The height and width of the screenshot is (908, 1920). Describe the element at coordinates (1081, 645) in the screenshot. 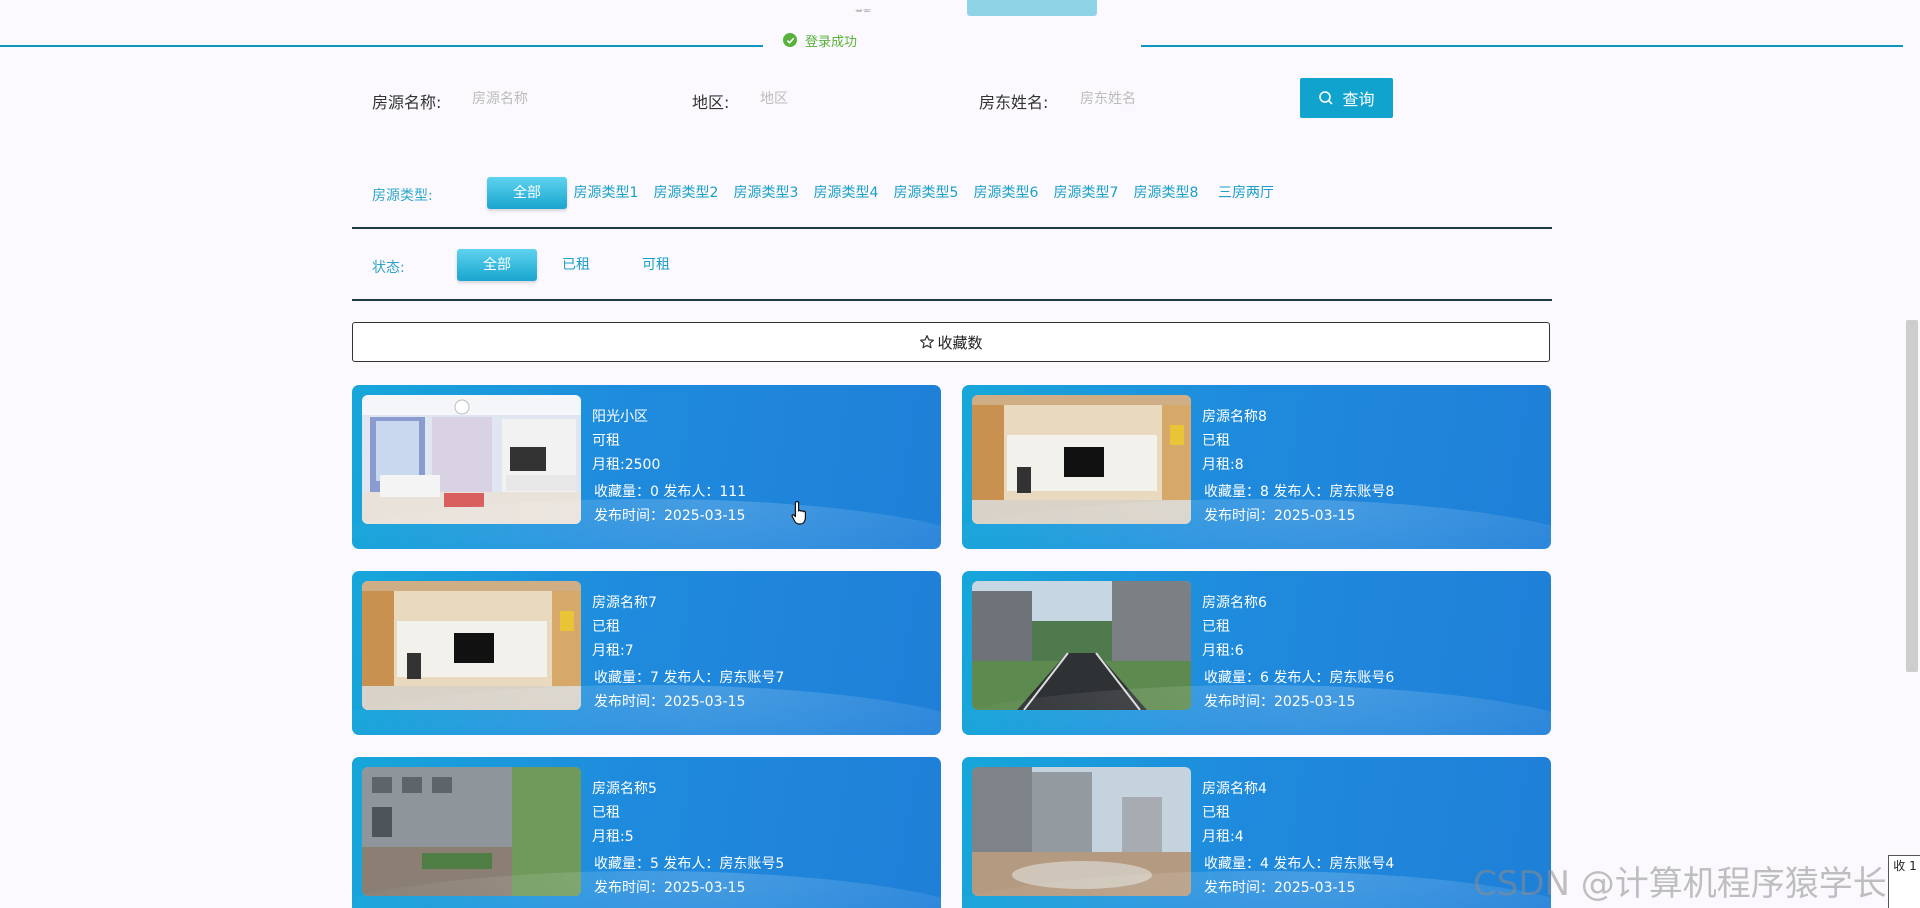

I see `listing-photo-street` at that location.